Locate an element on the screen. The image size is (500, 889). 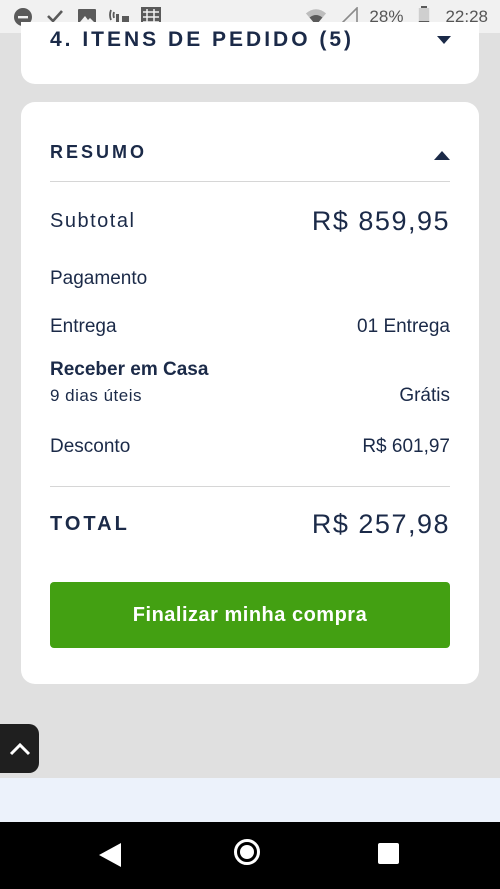
scroll-to-top-button is located at coordinates (19, 748).